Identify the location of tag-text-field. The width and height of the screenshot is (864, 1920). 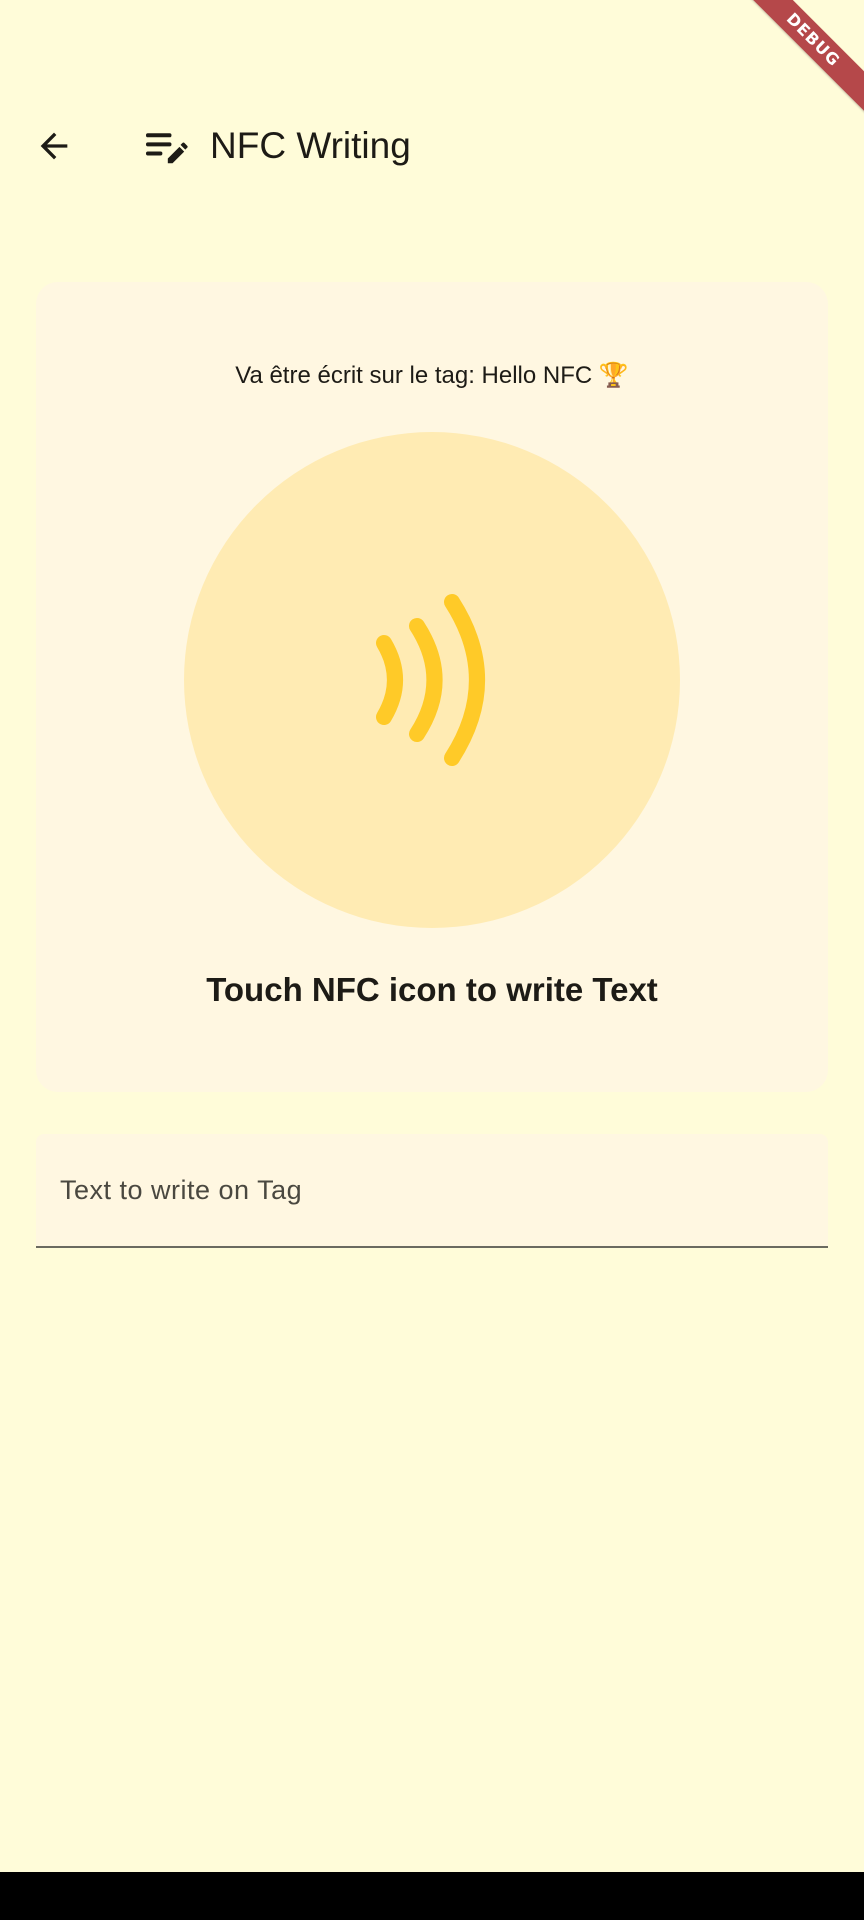
(432, 1191).